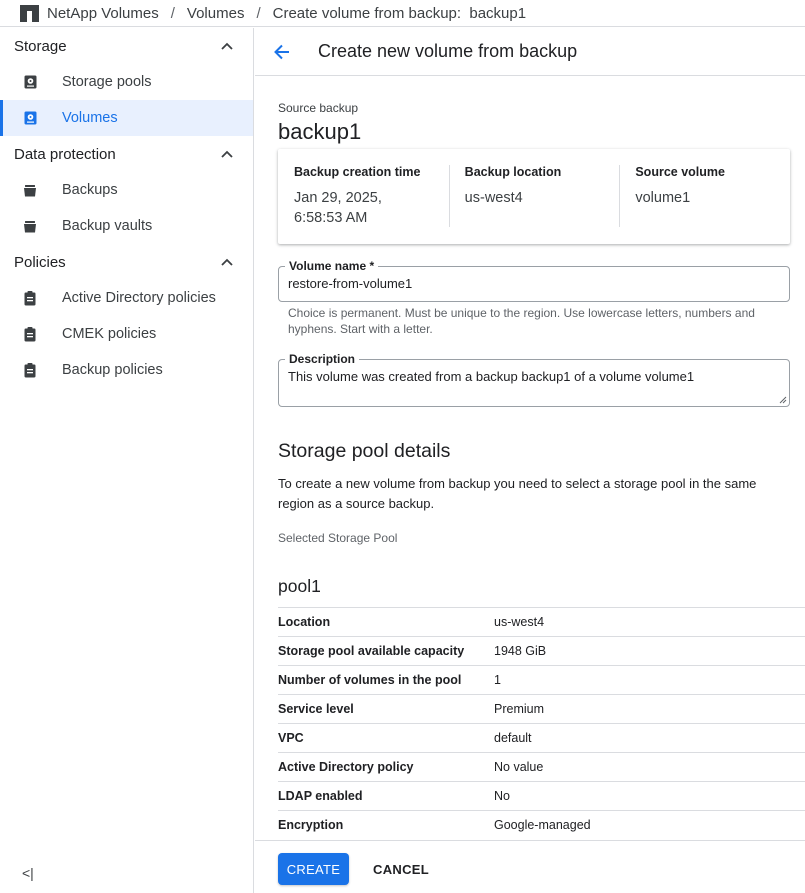 The height and width of the screenshot is (893, 805). I want to click on sidebar-item-active-directory-policies: Active Directory policies, so click(126, 298).